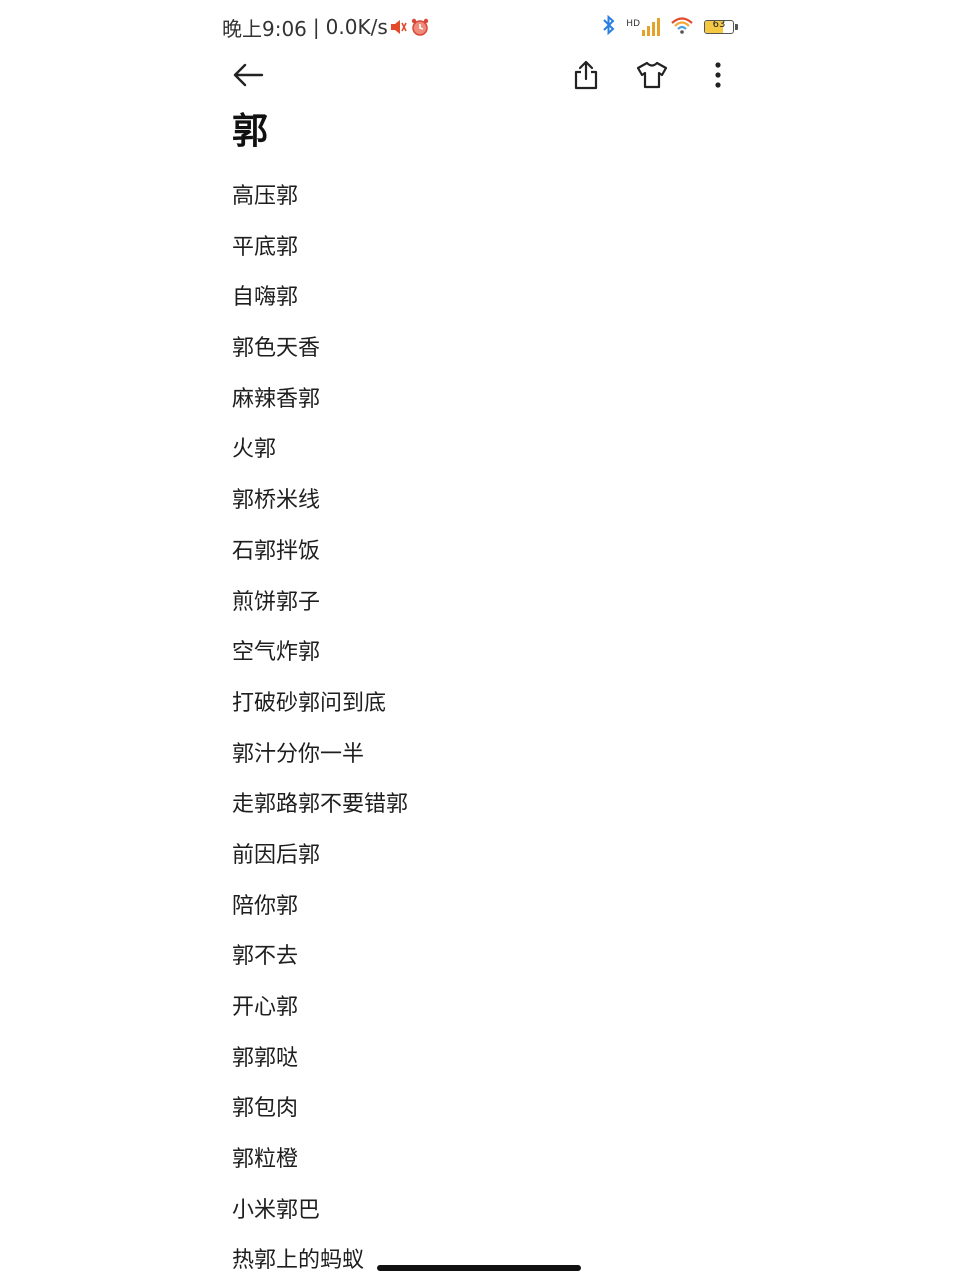 This screenshot has width=961, height=1287. Describe the element at coordinates (309, 703) in the screenshot. I see `note-line: 打破砂郭问到底` at that location.